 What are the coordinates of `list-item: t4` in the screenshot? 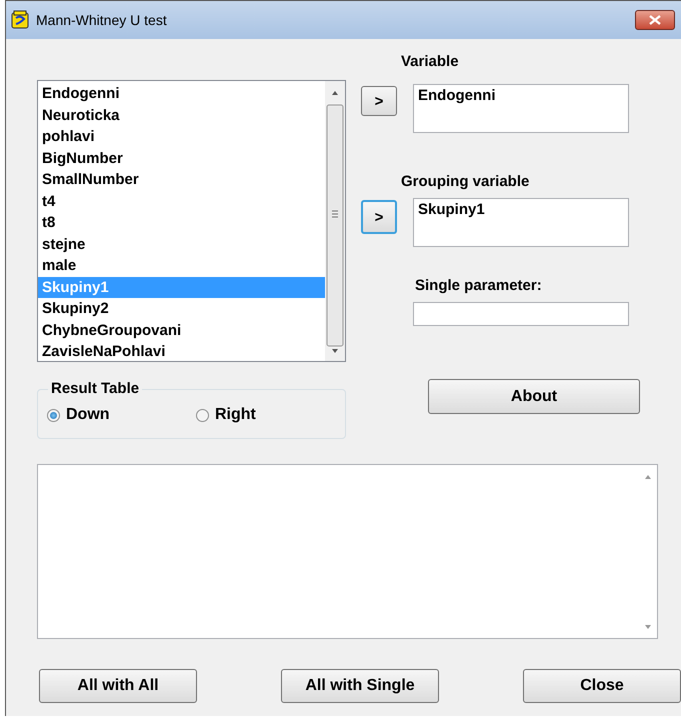 It's located at (181, 201).